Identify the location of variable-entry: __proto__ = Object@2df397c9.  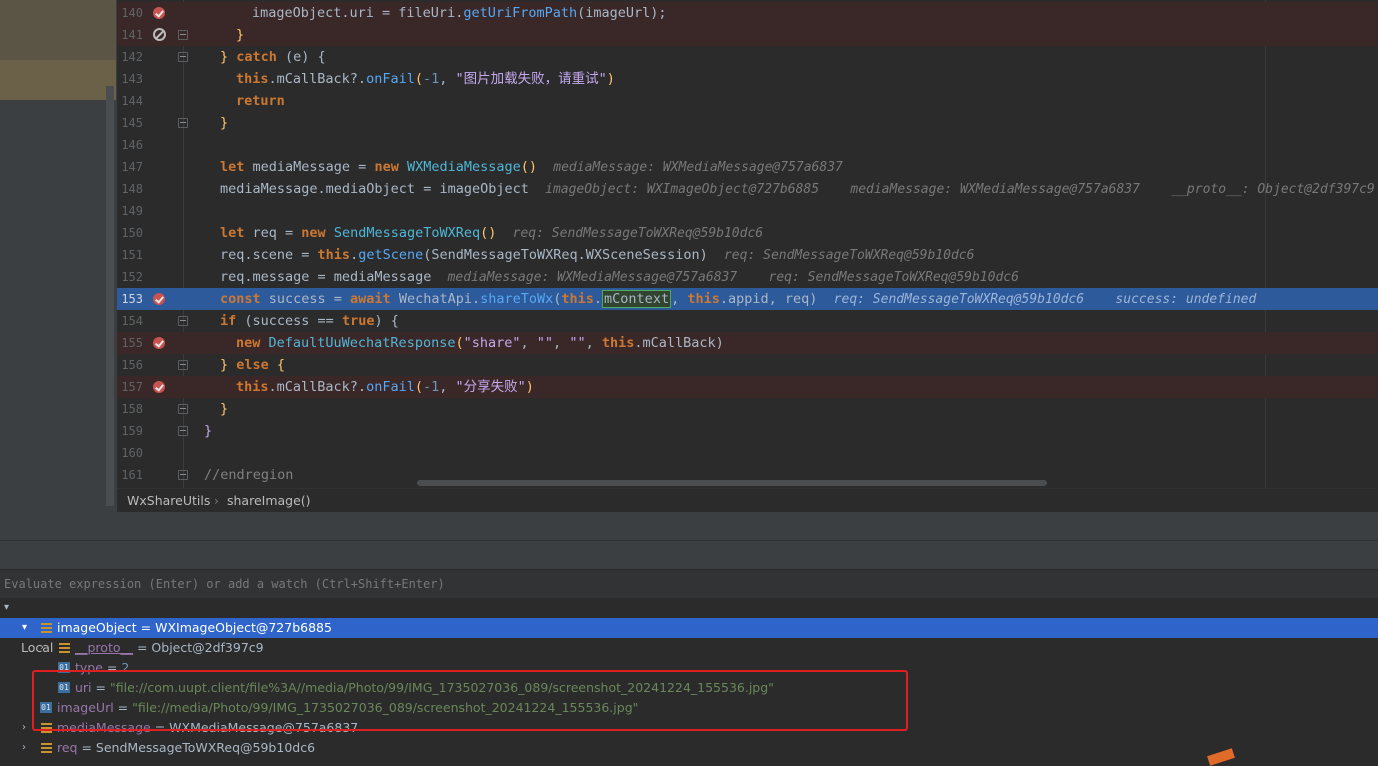
(169, 647).